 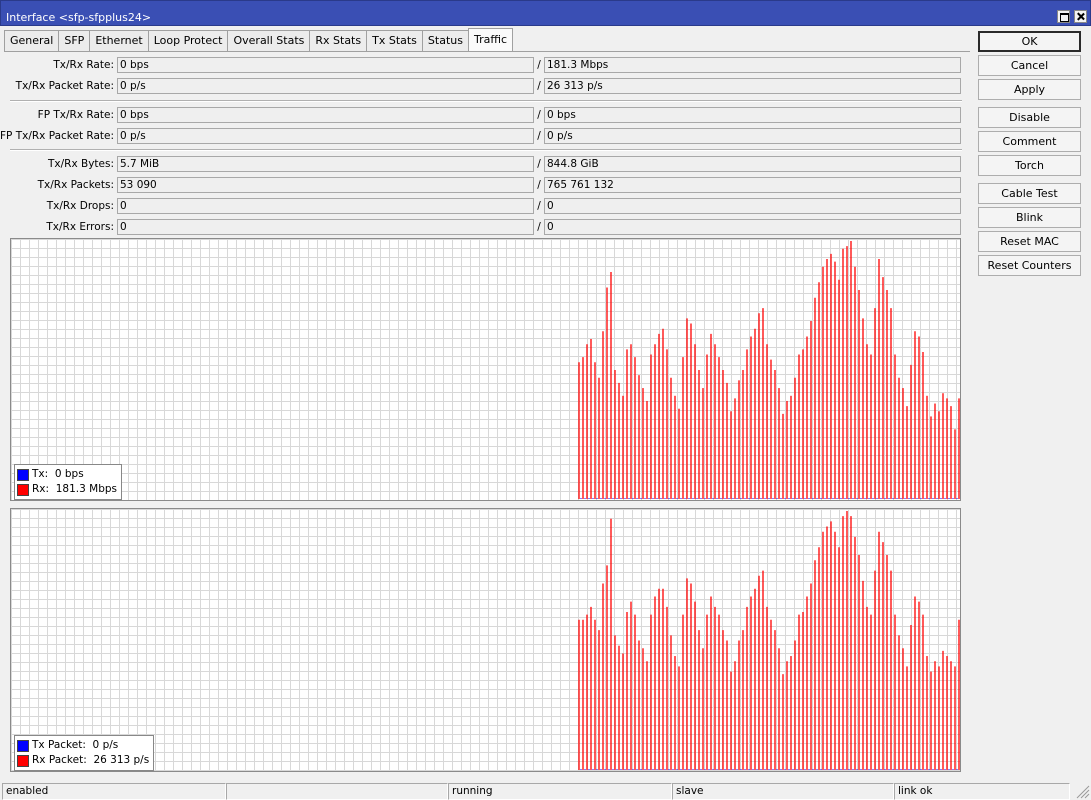 What do you see at coordinates (752, 164) in the screenshot?
I see `rx-bytes-field: 844.8 GiB` at bounding box center [752, 164].